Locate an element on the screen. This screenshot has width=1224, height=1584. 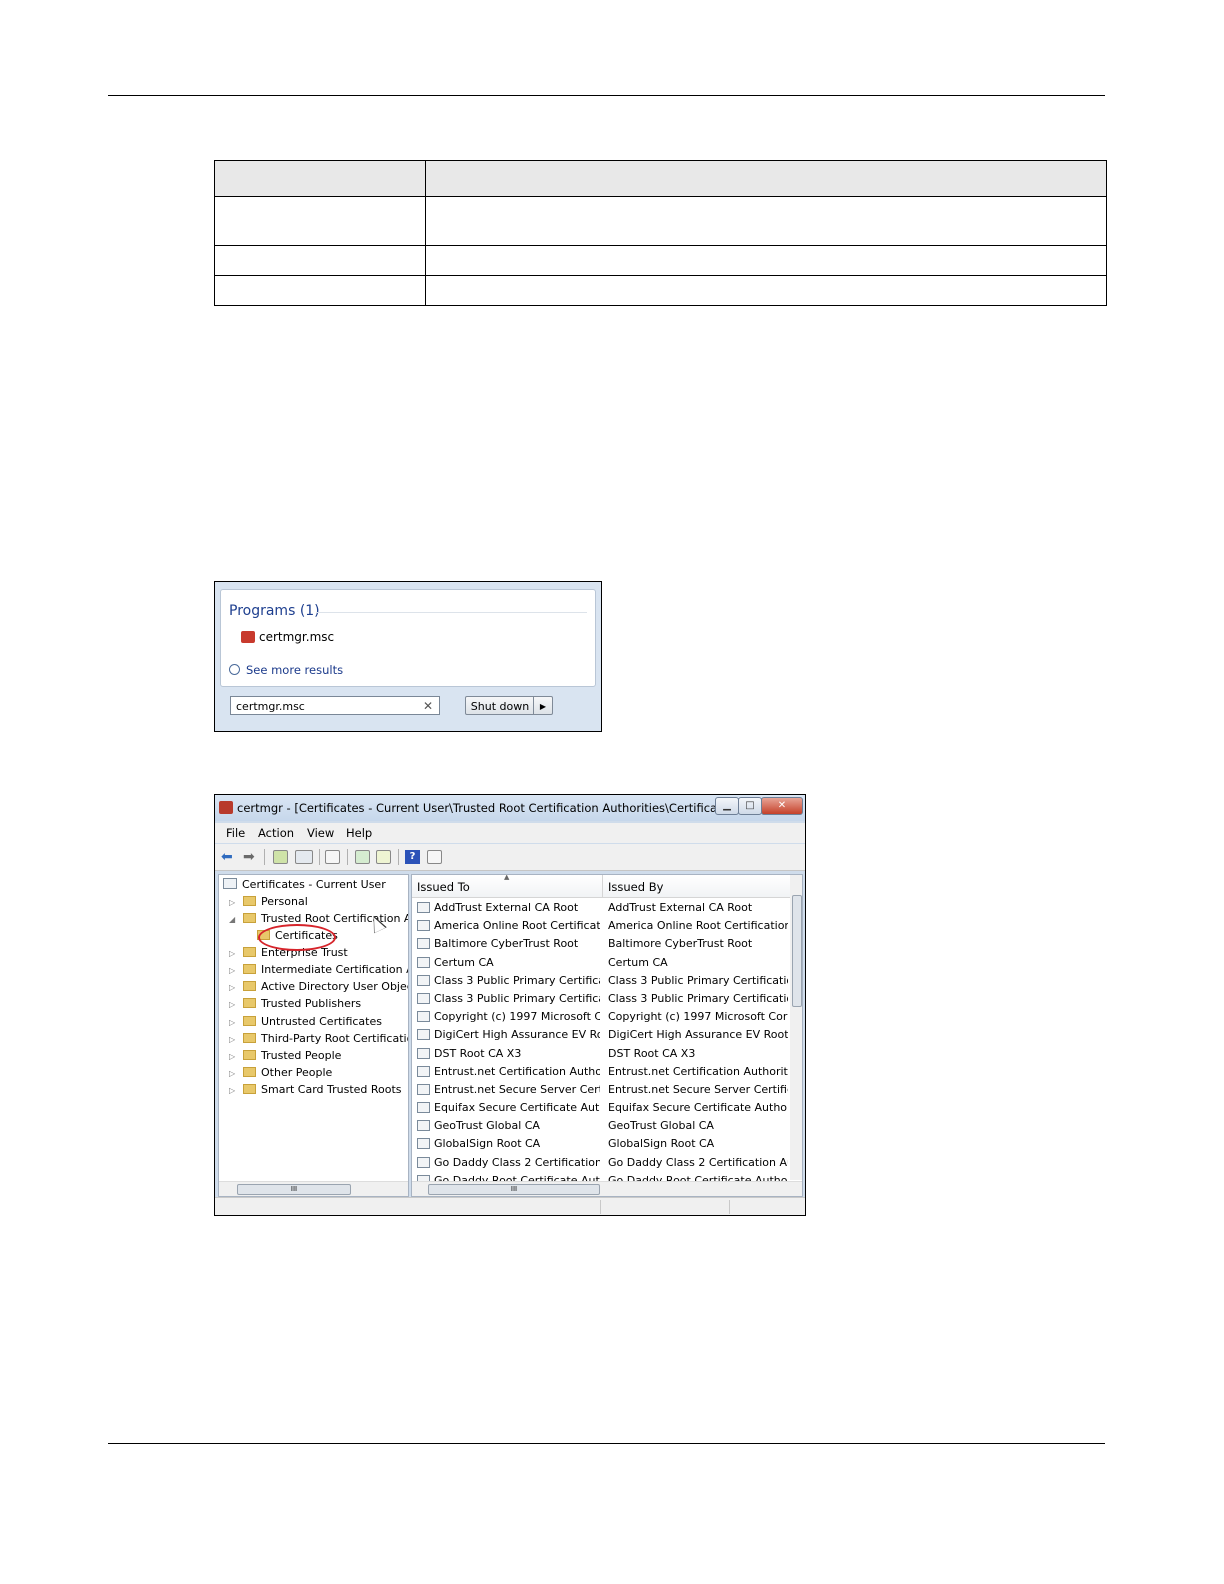
see-more-label: See more results is located at coordinates (295, 670).